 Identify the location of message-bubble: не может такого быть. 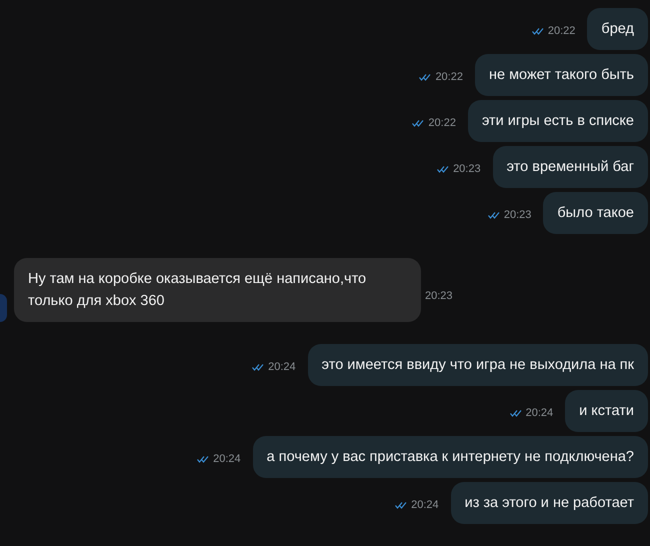
(561, 75).